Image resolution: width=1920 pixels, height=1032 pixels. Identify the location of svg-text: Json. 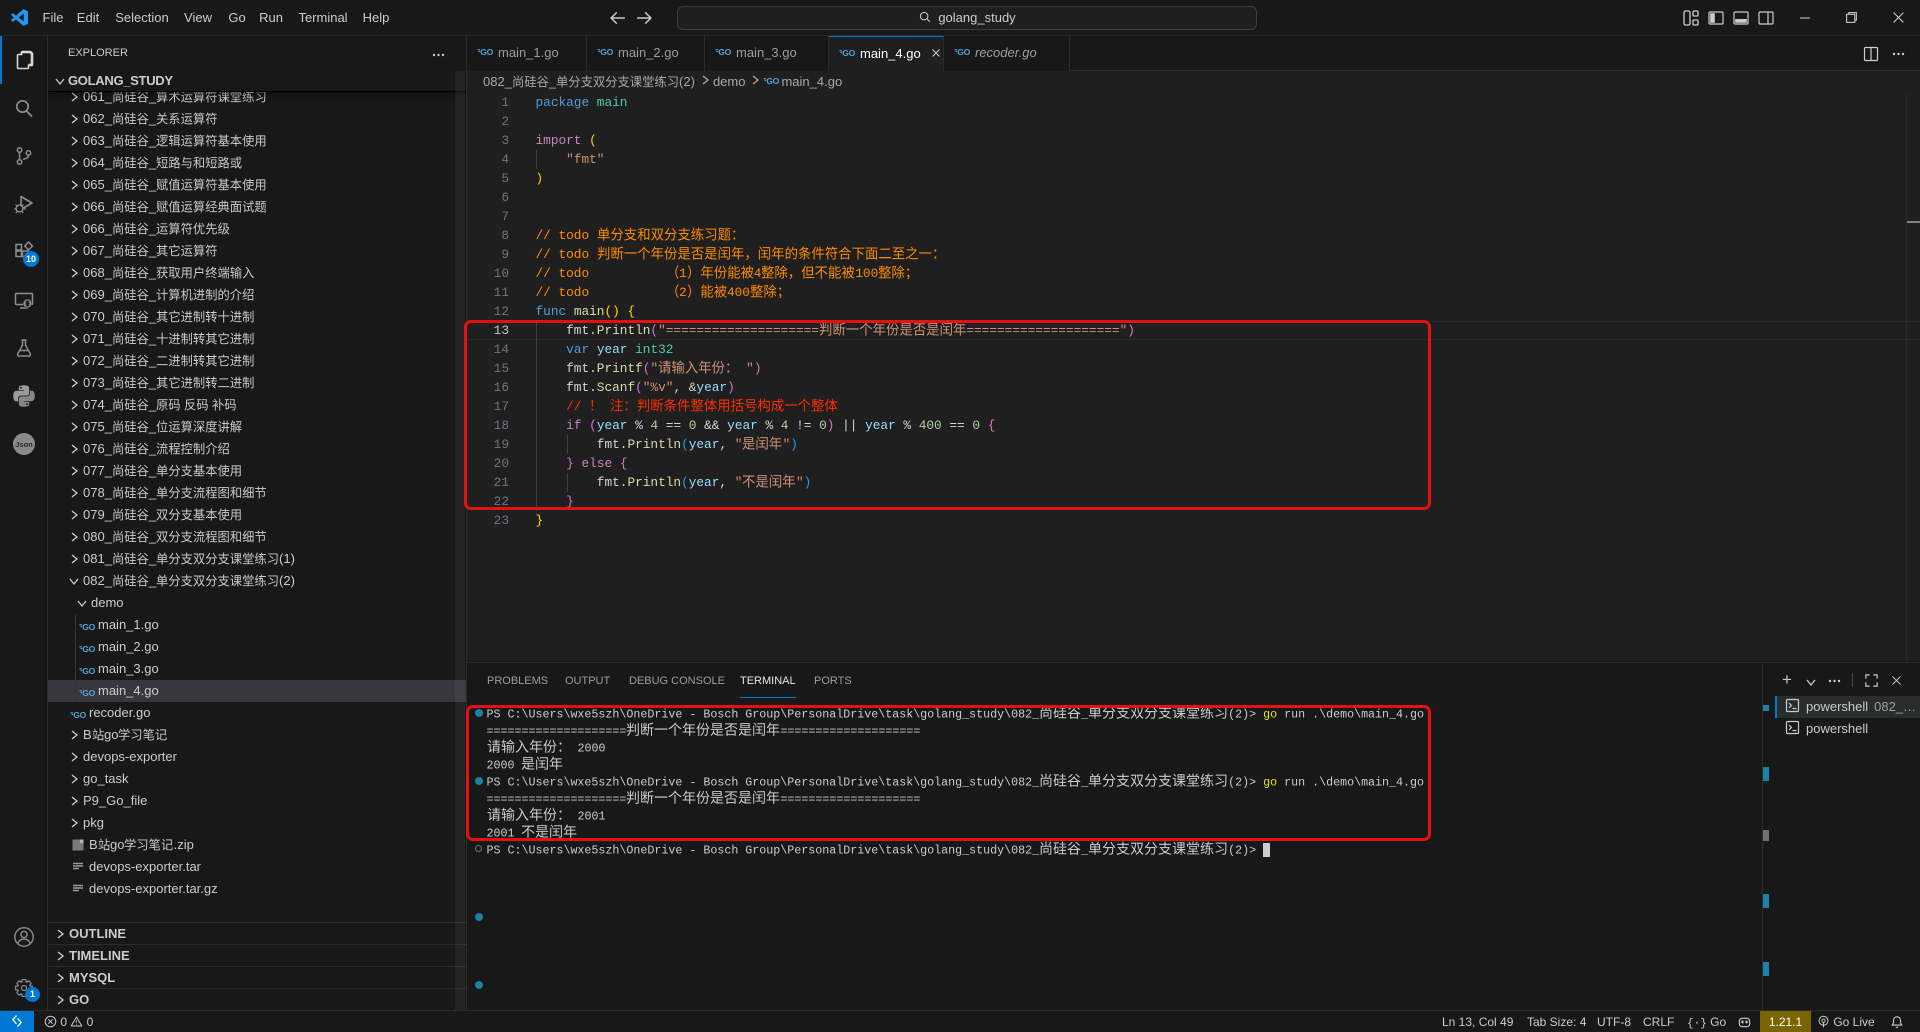
(24, 444).